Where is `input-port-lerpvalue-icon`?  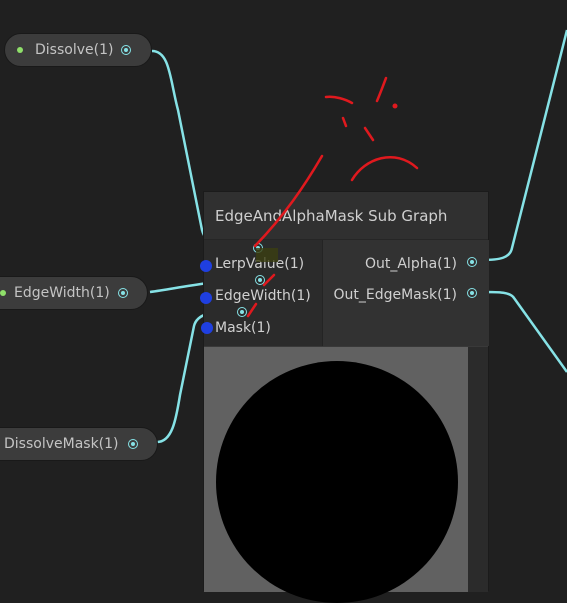 input-port-lerpvalue-icon is located at coordinates (258, 248).